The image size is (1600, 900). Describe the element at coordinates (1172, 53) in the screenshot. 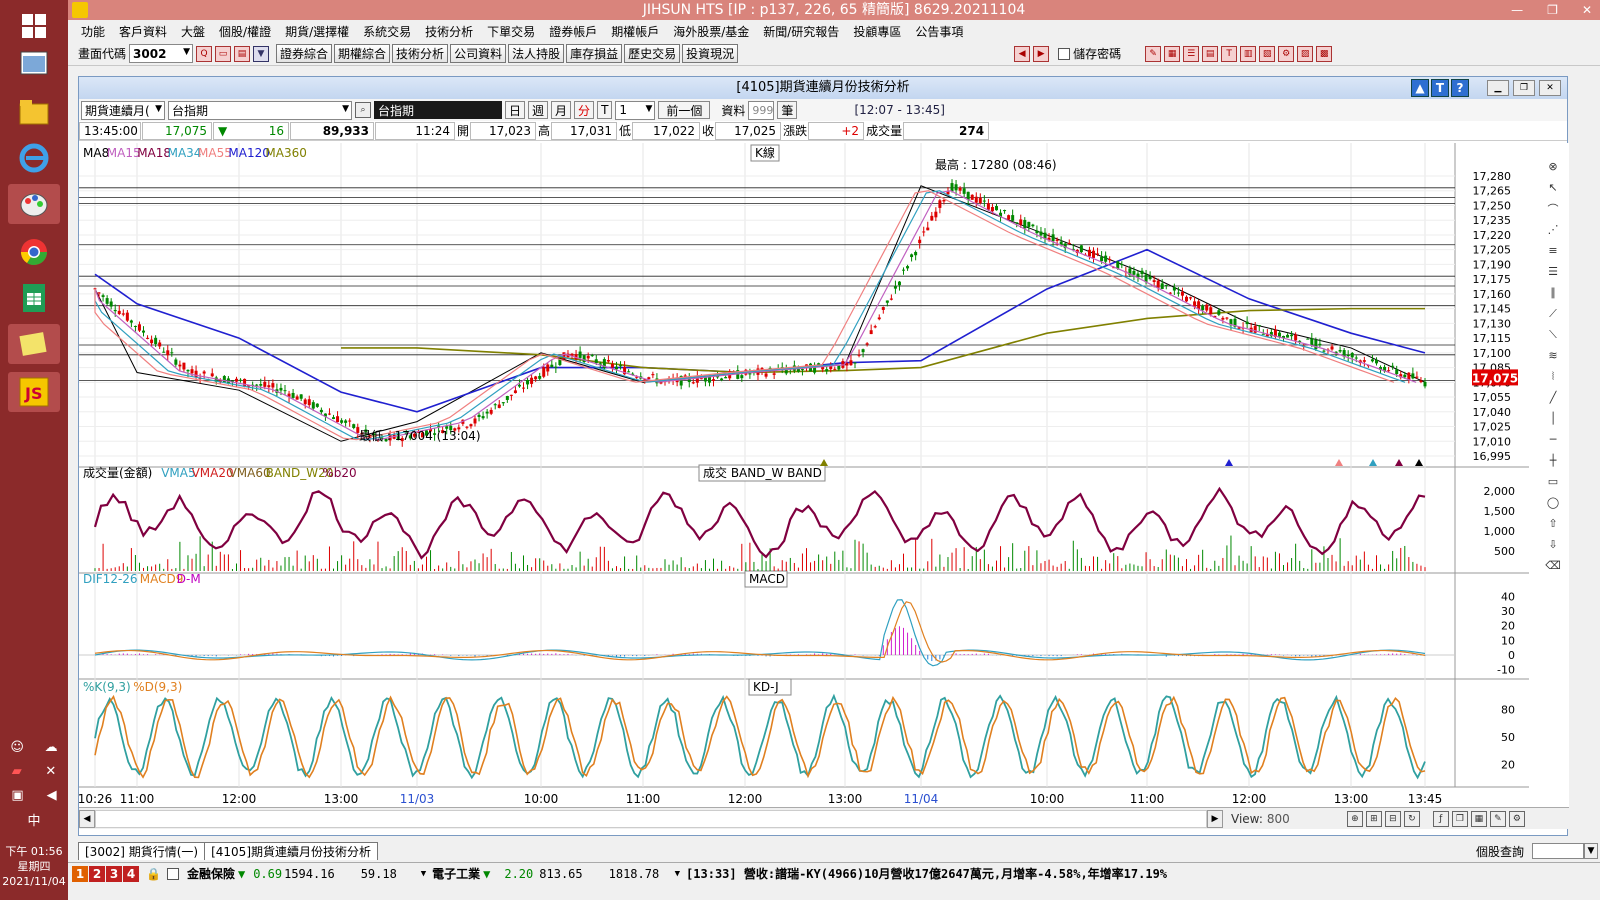

I see `tool-grid-icon: ▦` at that location.